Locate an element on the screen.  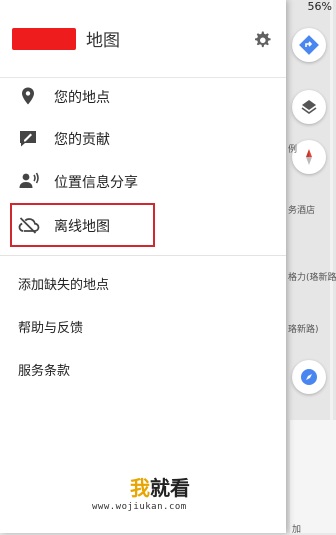
menu-item-label: 您的地点 is located at coordinates (82, 98).